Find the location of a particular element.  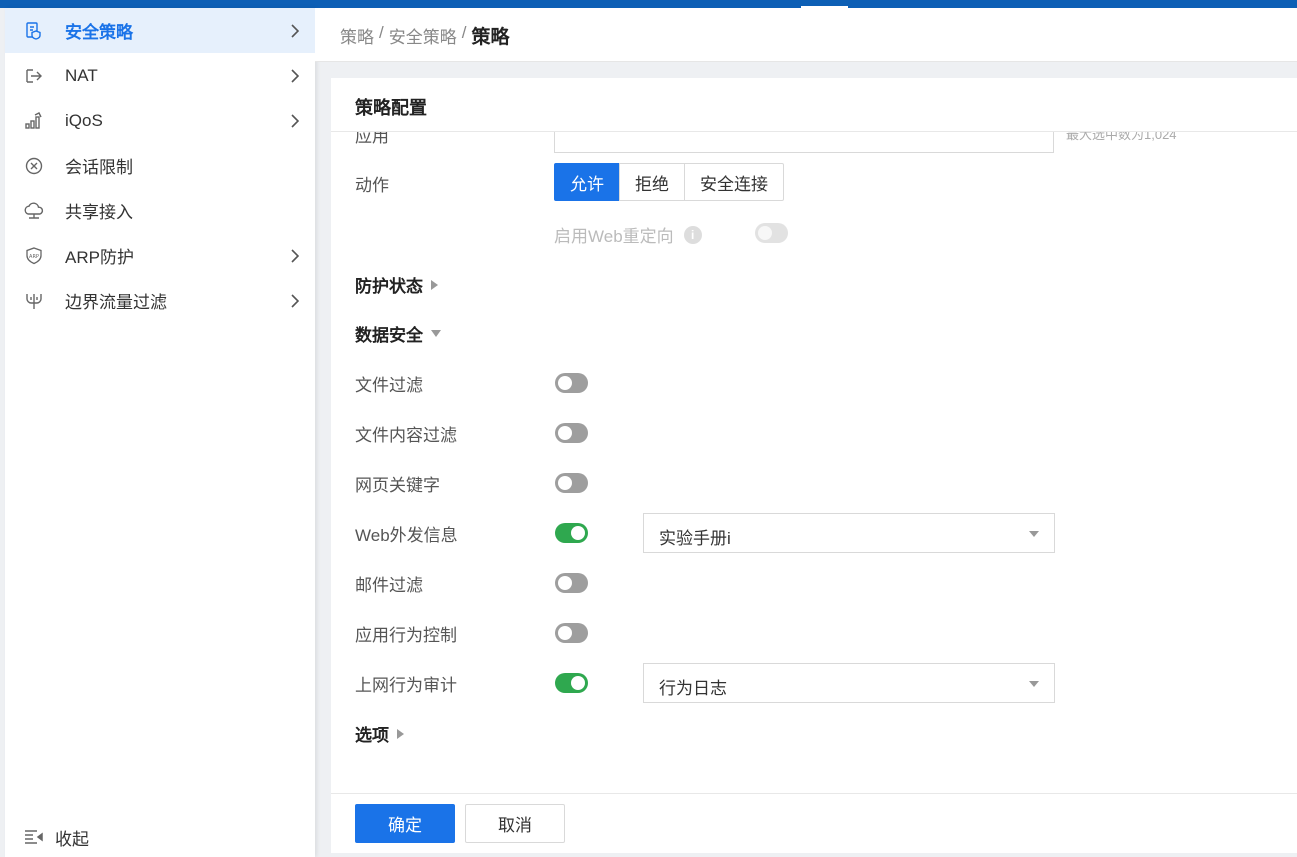

data-security-label: 数据安全 is located at coordinates (389, 335).